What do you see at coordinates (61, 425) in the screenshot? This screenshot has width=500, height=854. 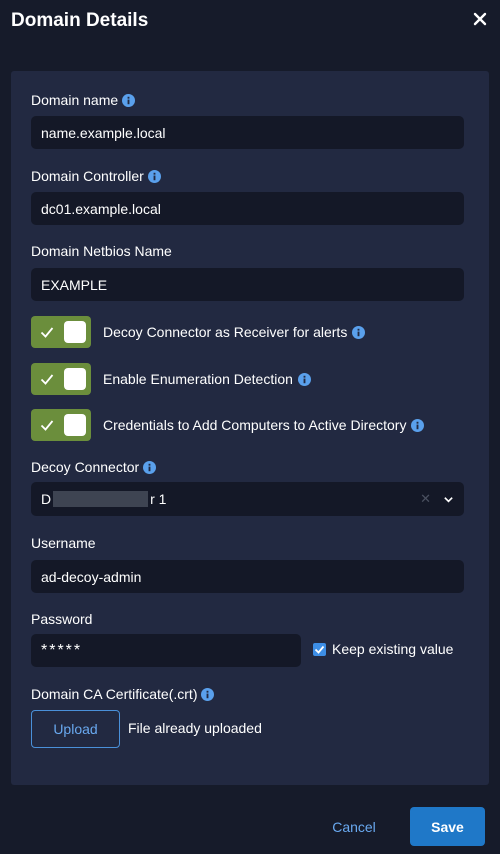 I see `credentials-toggle` at bounding box center [61, 425].